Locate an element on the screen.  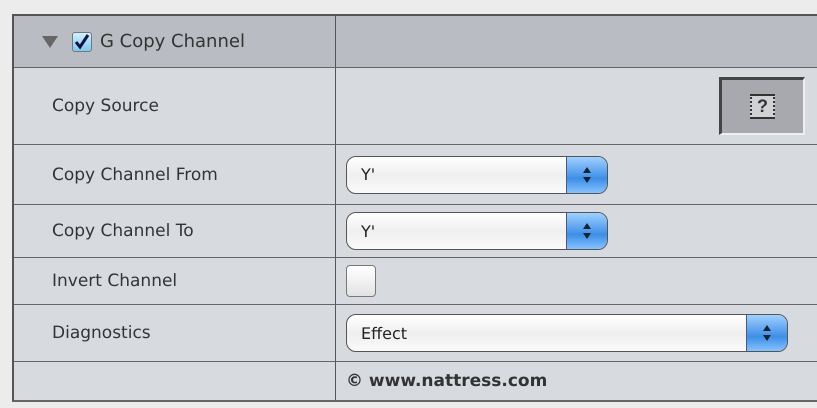
parameter-label: Copy Channel To is located at coordinates (123, 231).